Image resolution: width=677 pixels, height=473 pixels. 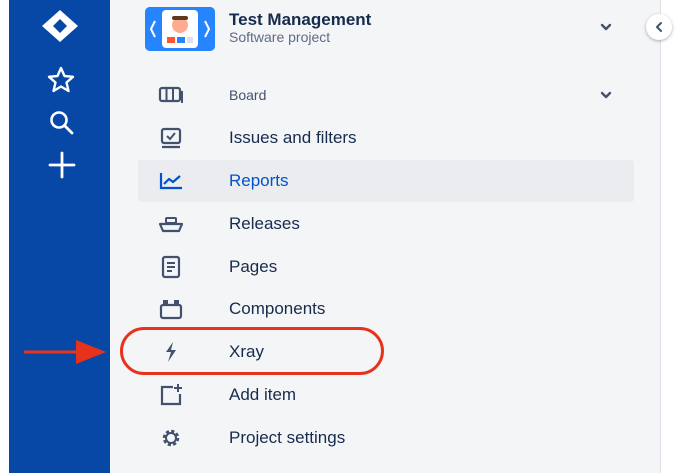 What do you see at coordinates (62, 123) in the screenshot?
I see `search-icon` at bounding box center [62, 123].